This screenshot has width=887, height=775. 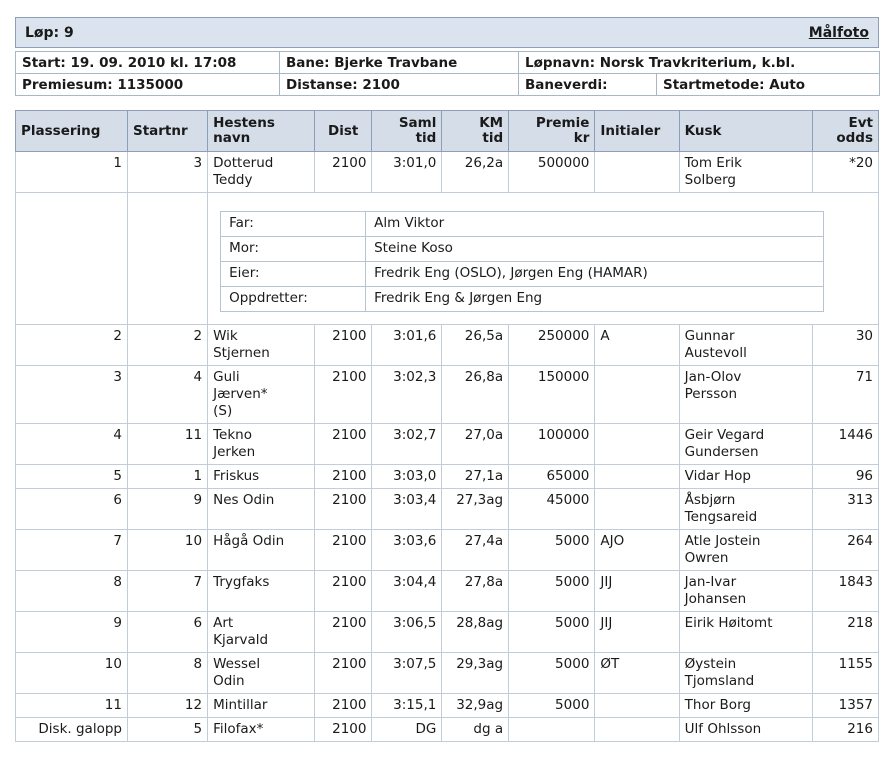 I want to click on col-saml-tid: Saml tid, so click(x=407, y=131).